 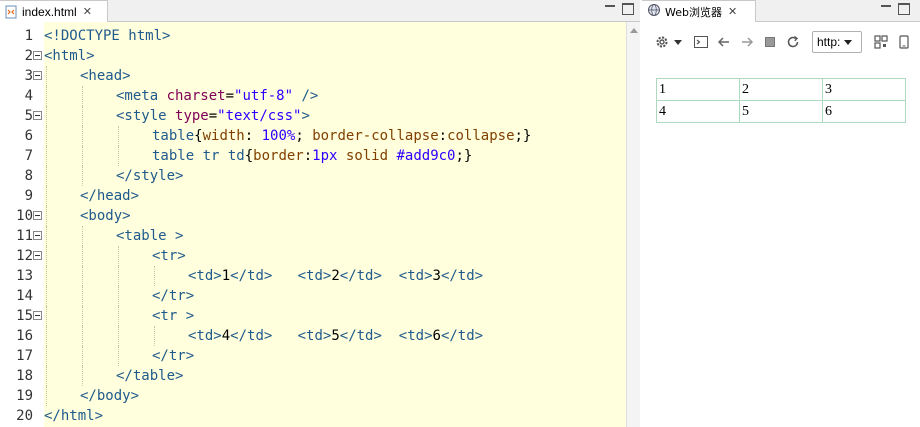 I want to click on code-token: 2, so click(x=335, y=276).